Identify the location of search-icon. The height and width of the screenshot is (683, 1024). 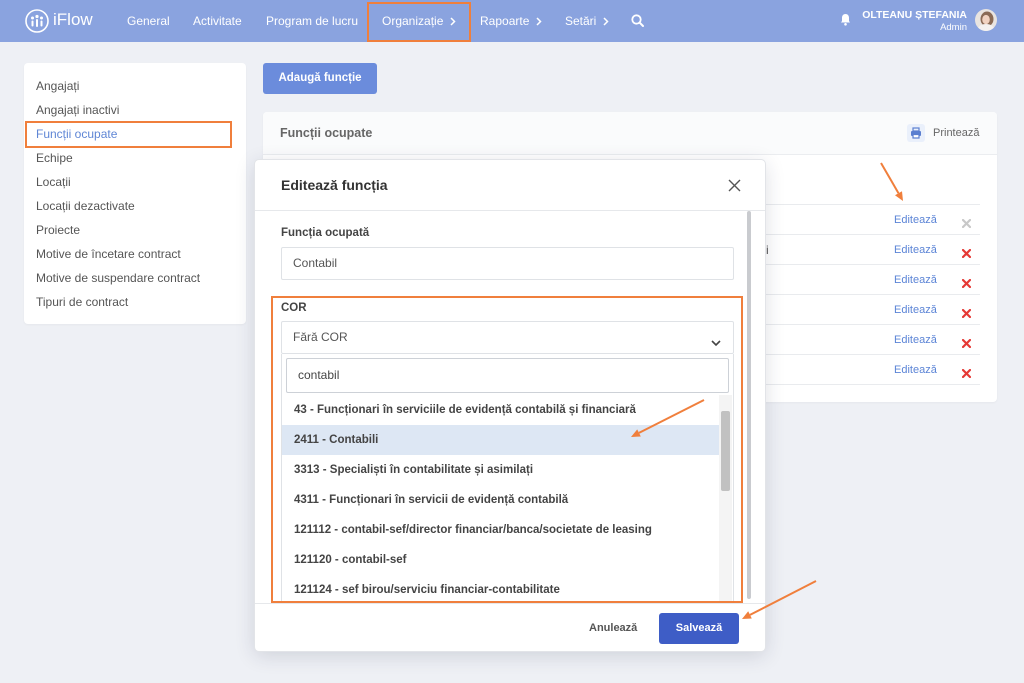
(637, 20).